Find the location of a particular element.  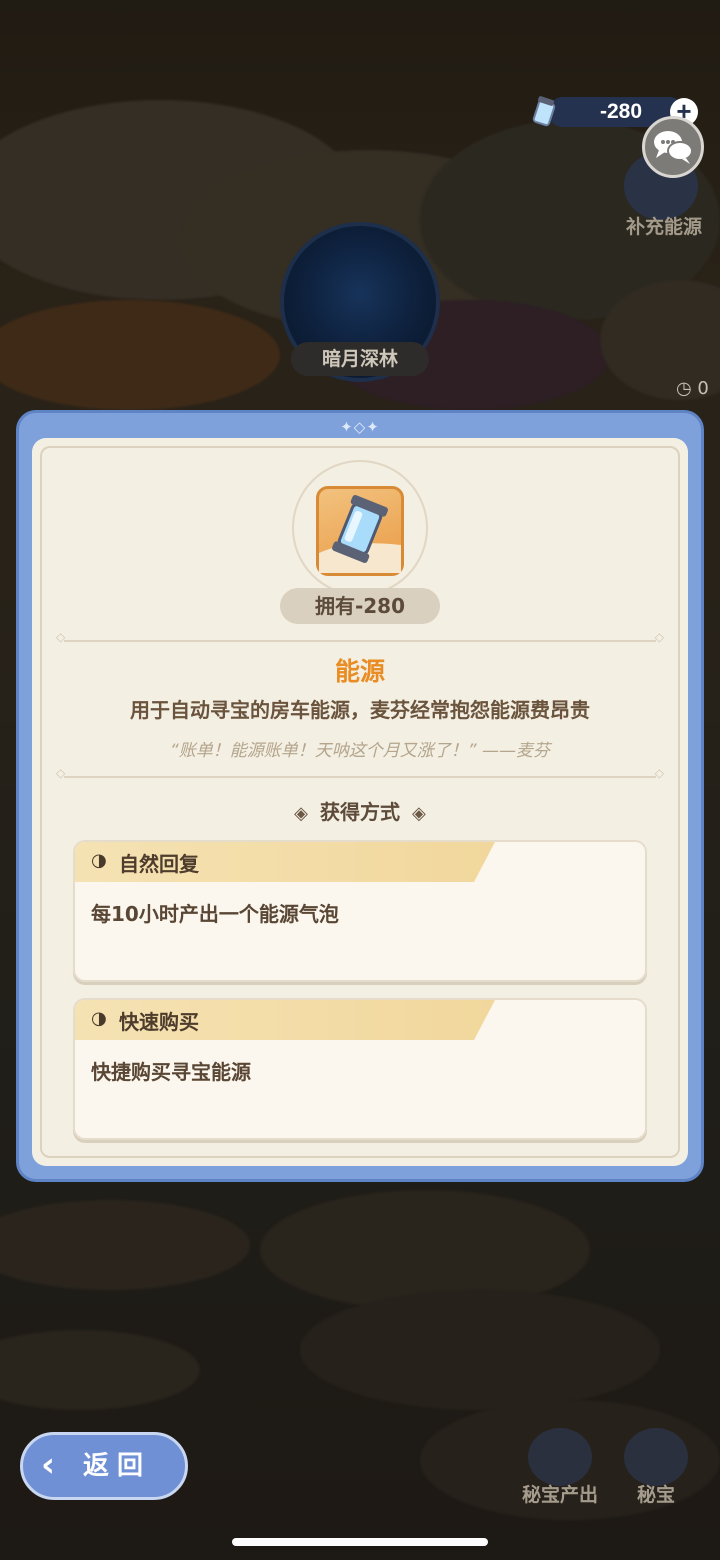

item-quote: “账单！能源账单！天呐这个月又涨了！” ——麦芬 is located at coordinates (360, 751).